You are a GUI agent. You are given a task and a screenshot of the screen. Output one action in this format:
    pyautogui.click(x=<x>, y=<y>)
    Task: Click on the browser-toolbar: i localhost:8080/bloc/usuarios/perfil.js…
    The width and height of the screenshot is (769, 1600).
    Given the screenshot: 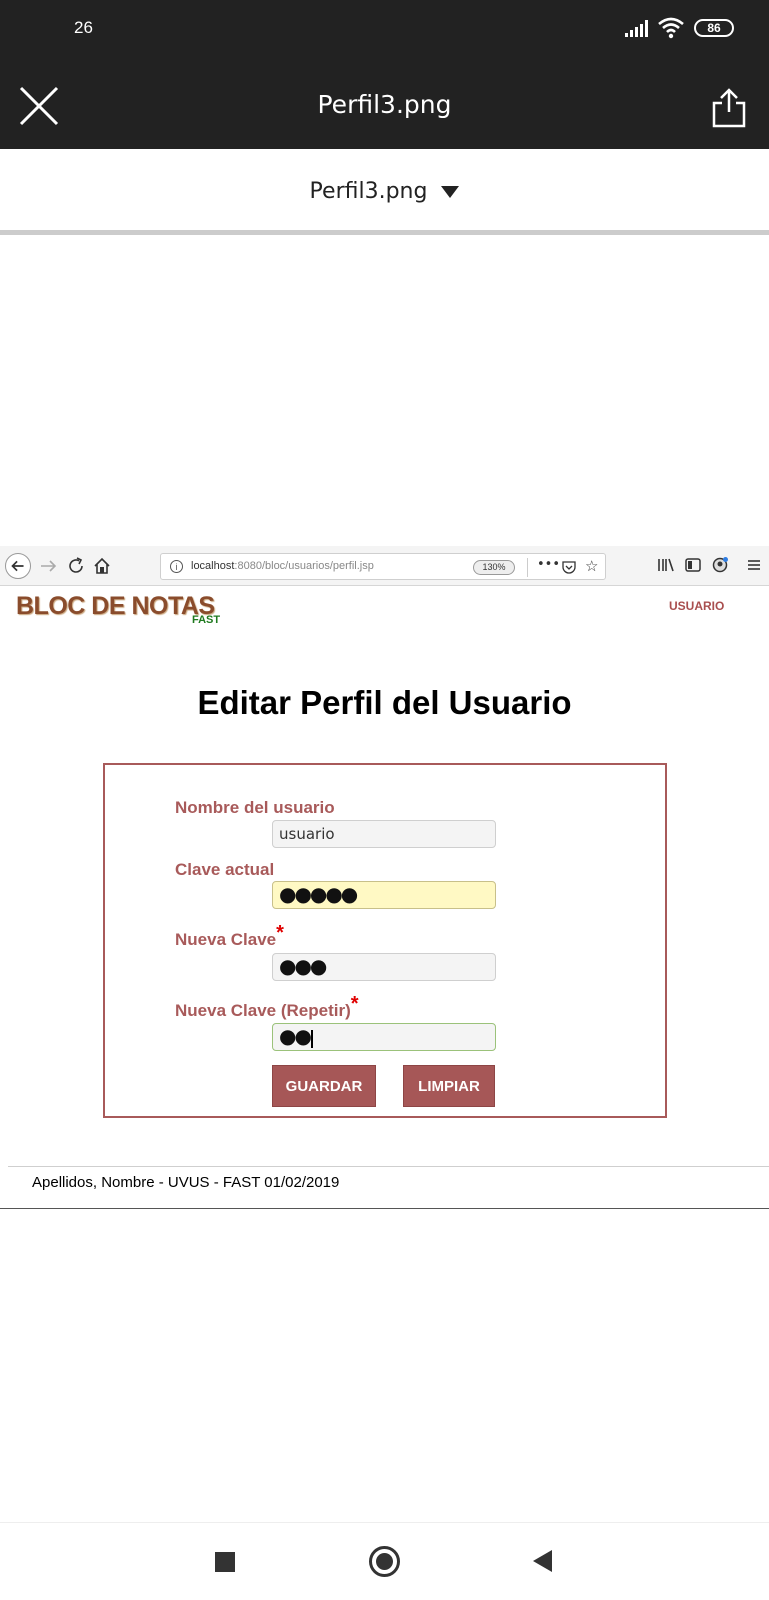 What is the action you would take?
    pyautogui.click(x=384, y=566)
    